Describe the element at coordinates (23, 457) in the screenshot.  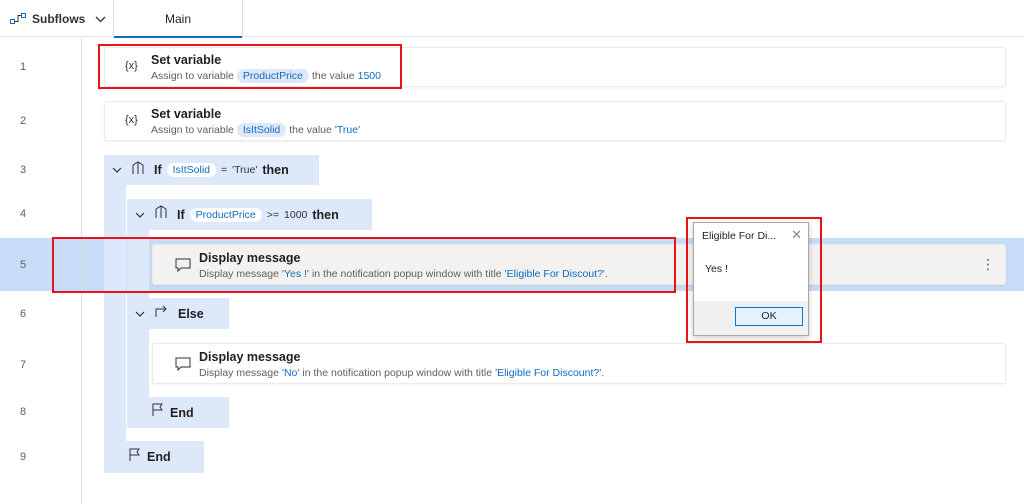
I see `line-number: 9` at that location.